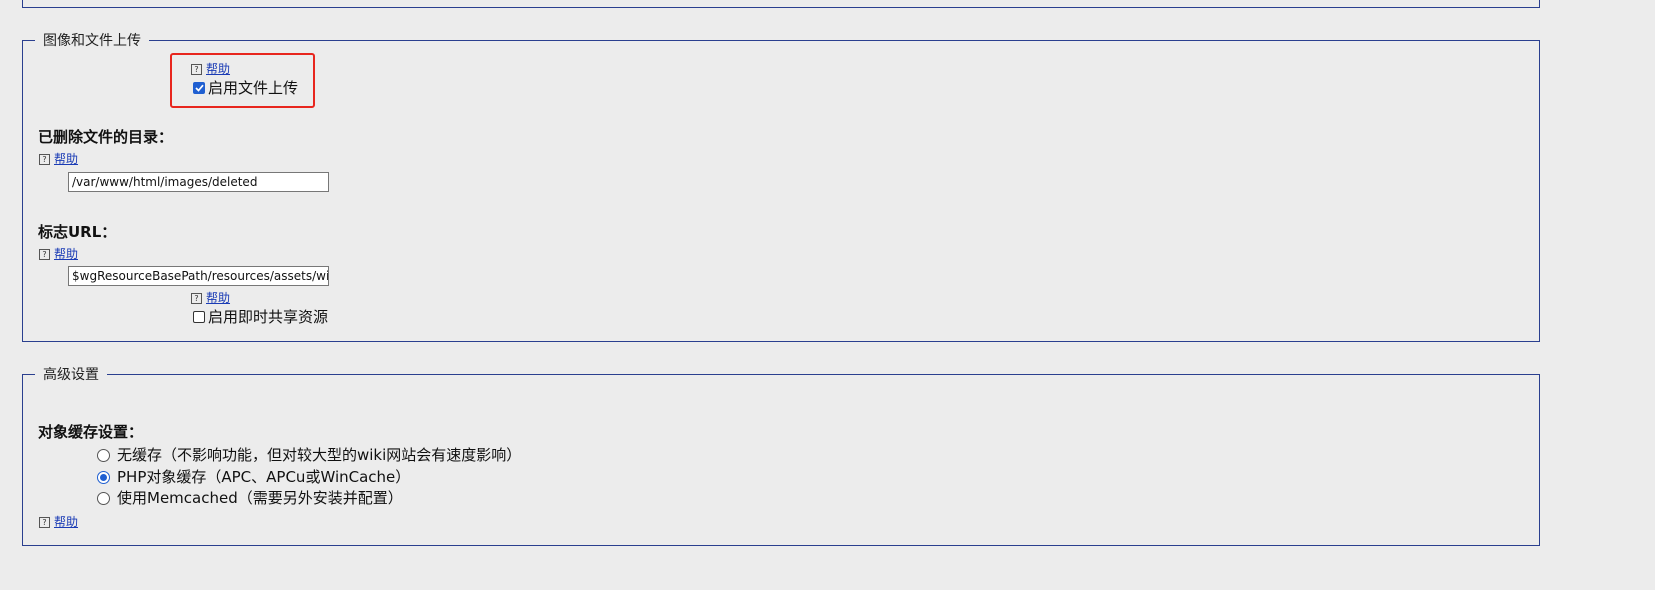  I want to click on instant-commons-label: 启用即时共享资源, so click(268, 317).